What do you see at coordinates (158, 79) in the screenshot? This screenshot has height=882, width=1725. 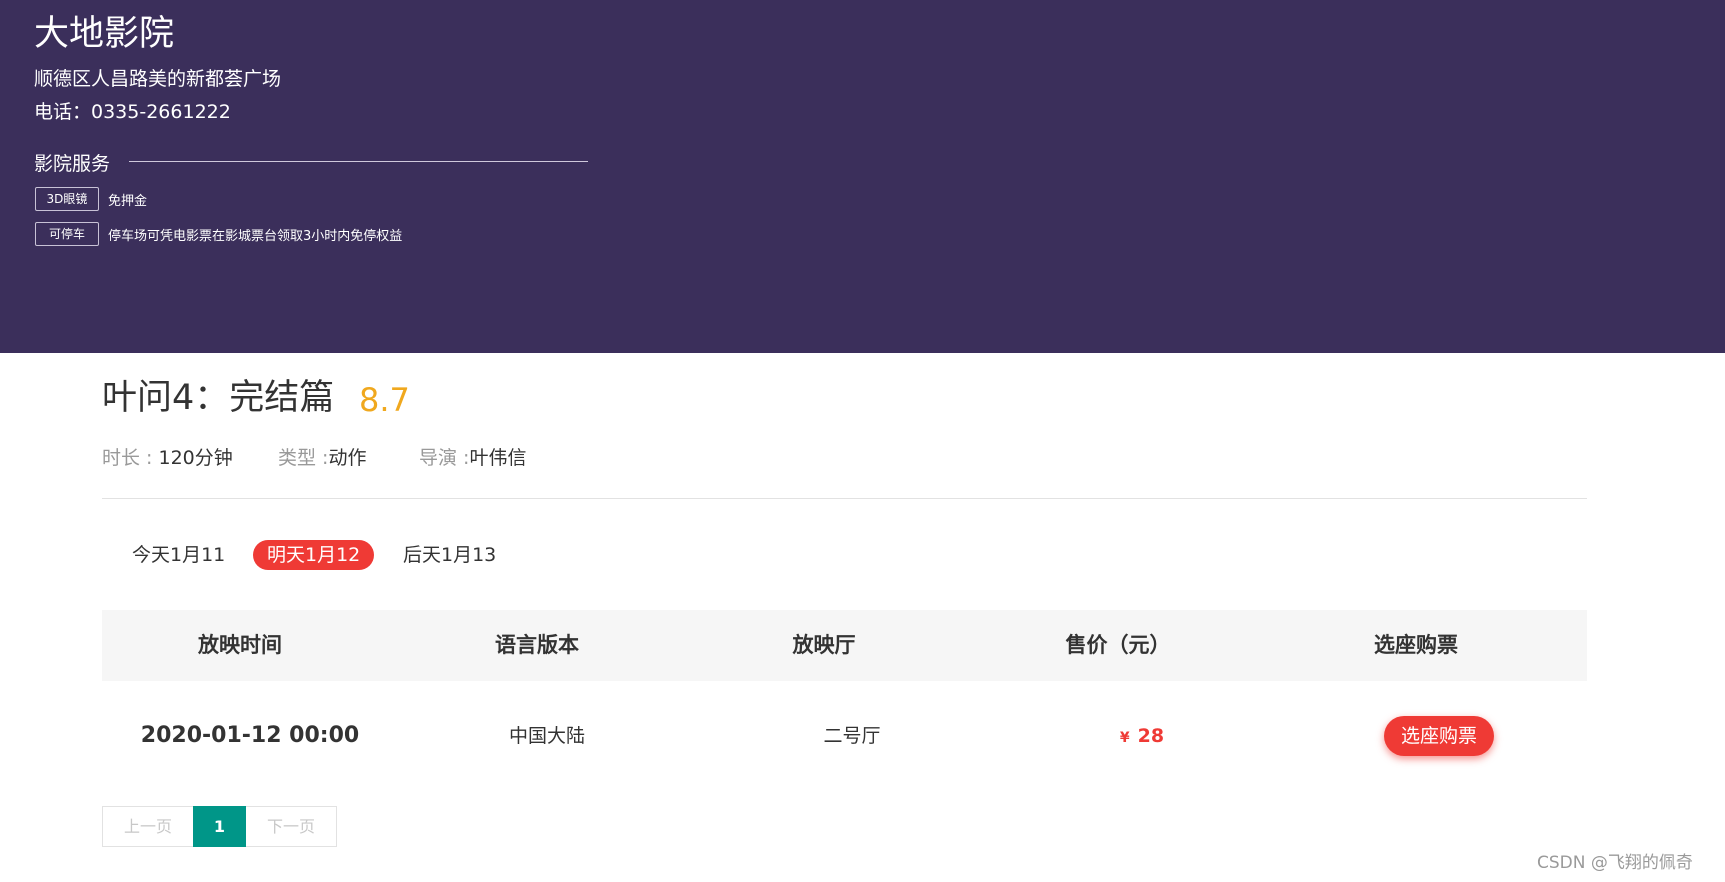 I see `cinema-address: 顺德区人昌路美的新都荟广场` at bounding box center [158, 79].